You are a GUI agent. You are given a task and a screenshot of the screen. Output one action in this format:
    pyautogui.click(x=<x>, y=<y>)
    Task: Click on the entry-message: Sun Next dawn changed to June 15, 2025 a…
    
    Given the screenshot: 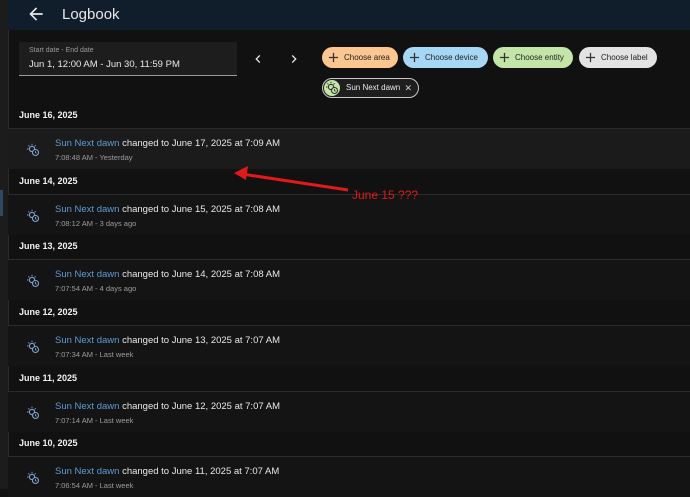 What is the action you would take?
    pyautogui.click(x=167, y=209)
    